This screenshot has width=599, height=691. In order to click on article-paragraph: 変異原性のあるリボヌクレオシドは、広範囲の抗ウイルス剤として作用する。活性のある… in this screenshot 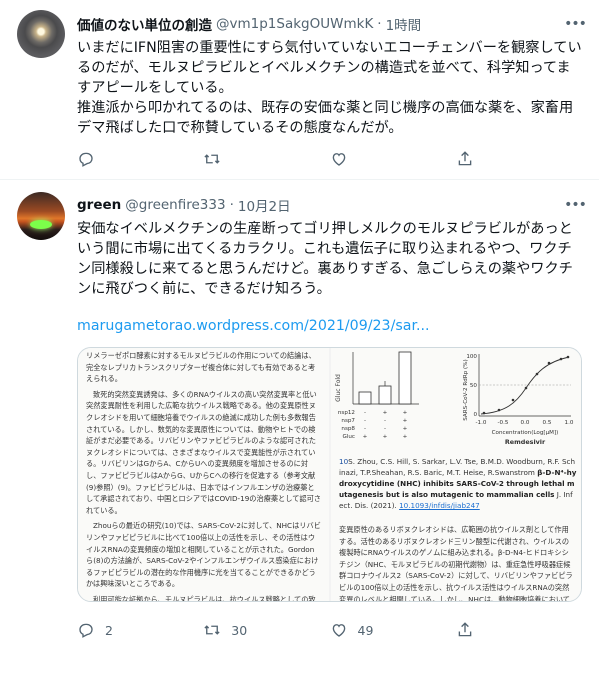, I will do `click(456, 563)`.